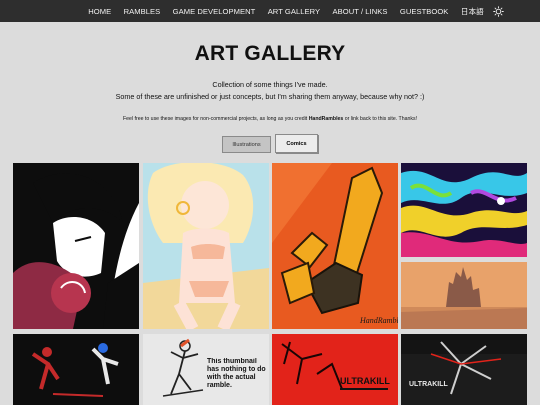  What do you see at coordinates (424, 11) in the screenshot?
I see `nav-guestbook: GUESTBOOK` at bounding box center [424, 11].